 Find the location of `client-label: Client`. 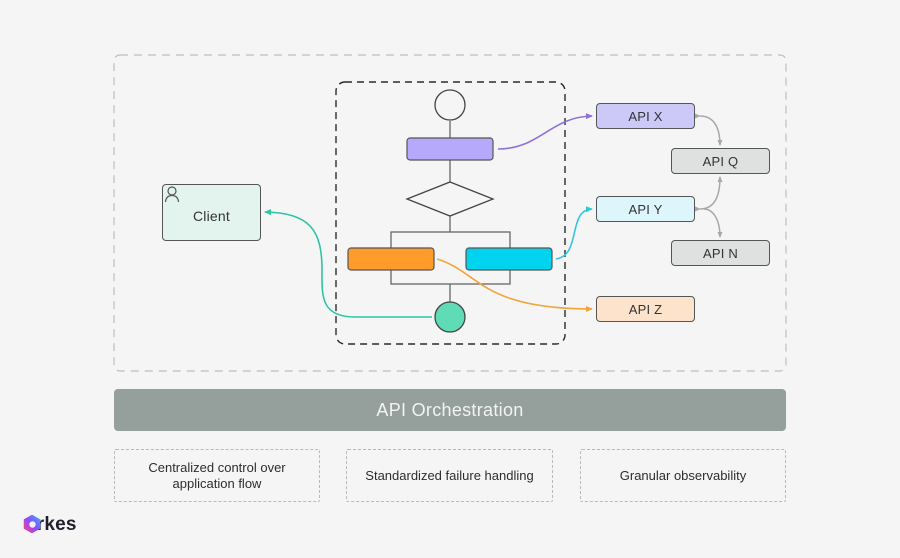

client-label: Client is located at coordinates (211, 216).